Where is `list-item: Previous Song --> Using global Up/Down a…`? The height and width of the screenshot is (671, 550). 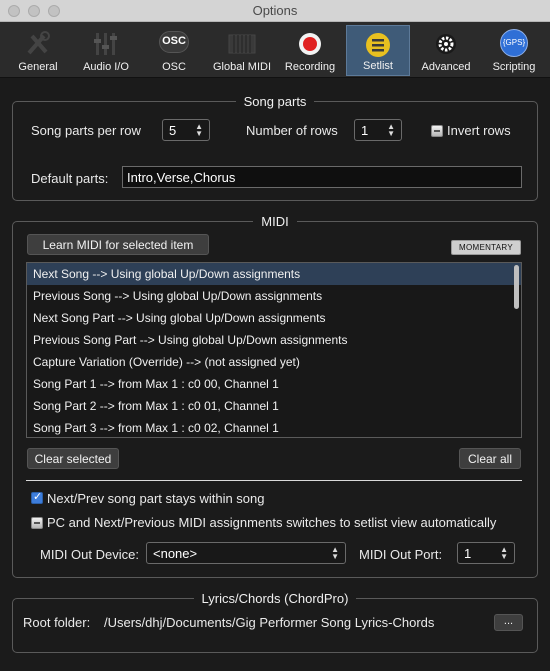 list-item: Previous Song --> Using global Up/Down a… is located at coordinates (274, 296).